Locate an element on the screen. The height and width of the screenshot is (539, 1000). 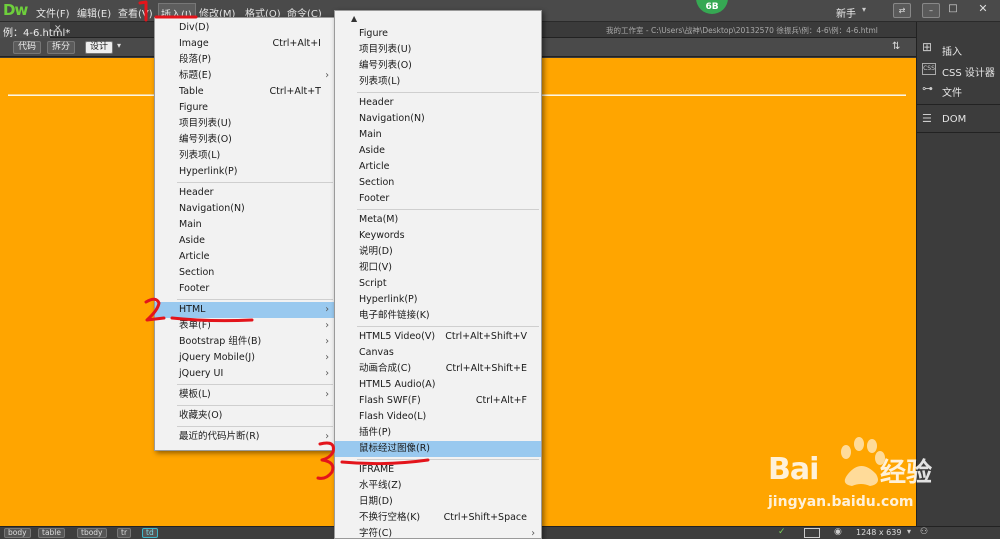
html-submenu-item-k: 电子邮件链接(K) is located at coordinates (438, 316).